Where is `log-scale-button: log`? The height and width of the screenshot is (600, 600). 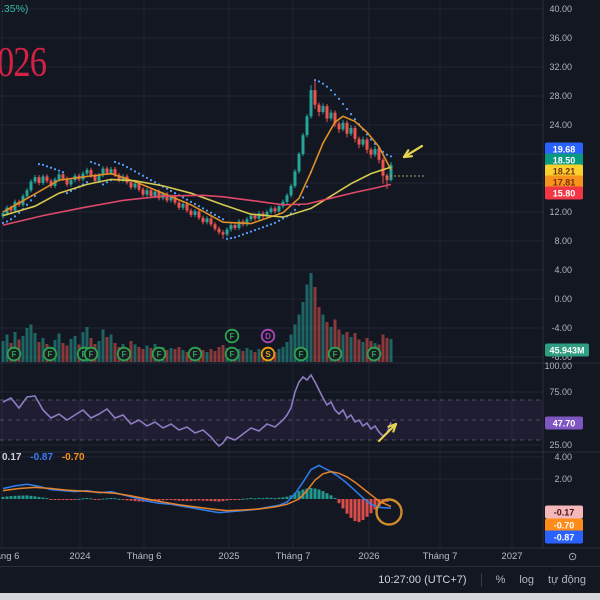
log-scale-button: log is located at coordinates (526, 580).